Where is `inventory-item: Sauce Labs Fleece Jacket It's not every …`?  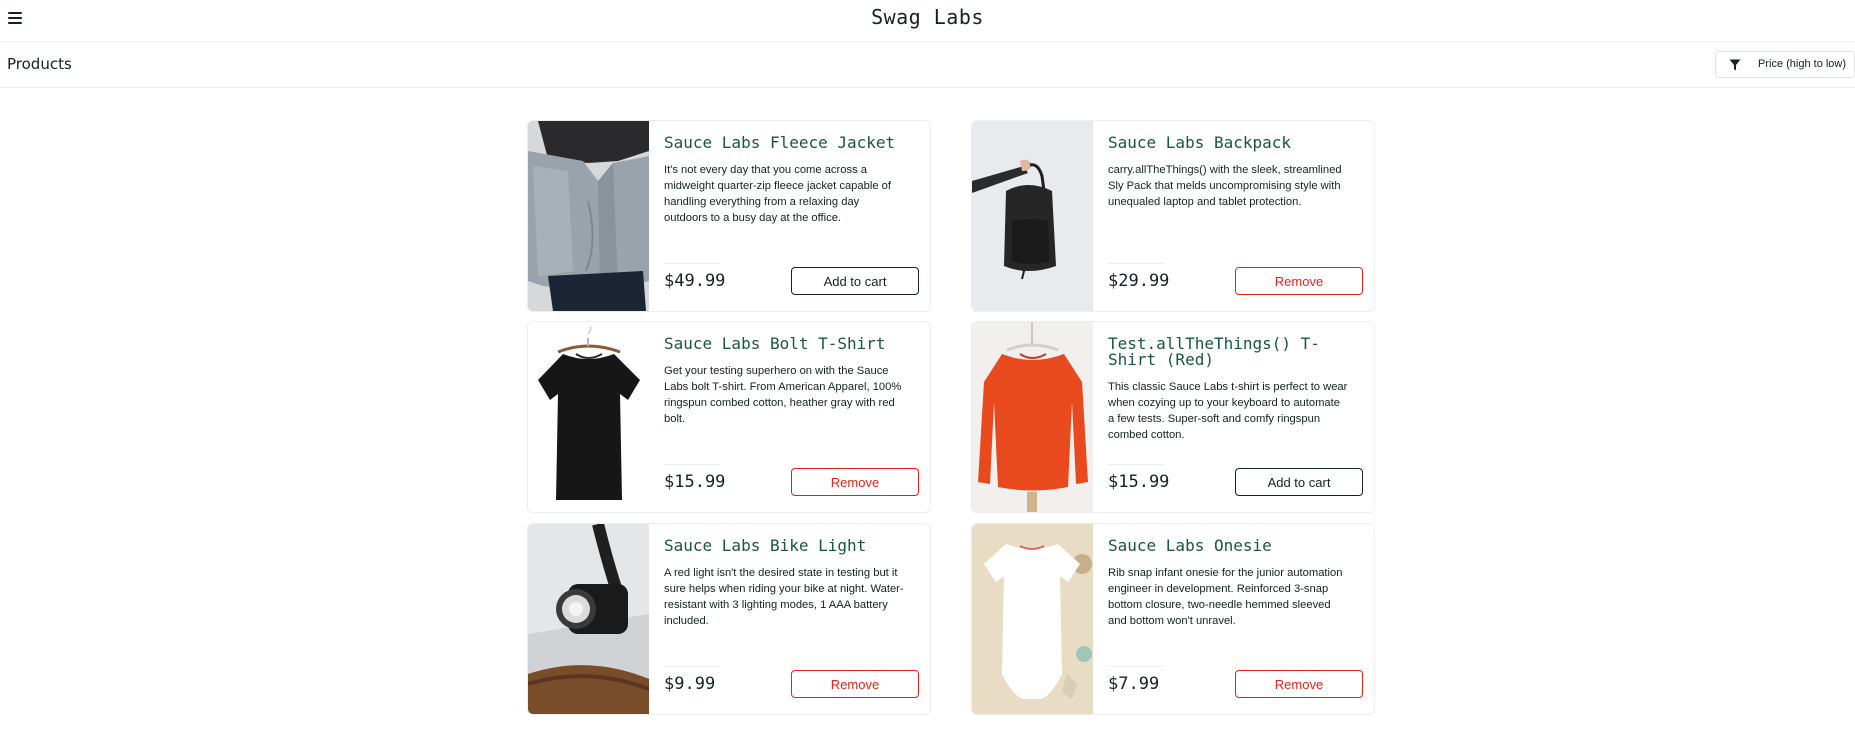
inventory-item: Sauce Labs Fleece Jacket It's not every … is located at coordinates (729, 216).